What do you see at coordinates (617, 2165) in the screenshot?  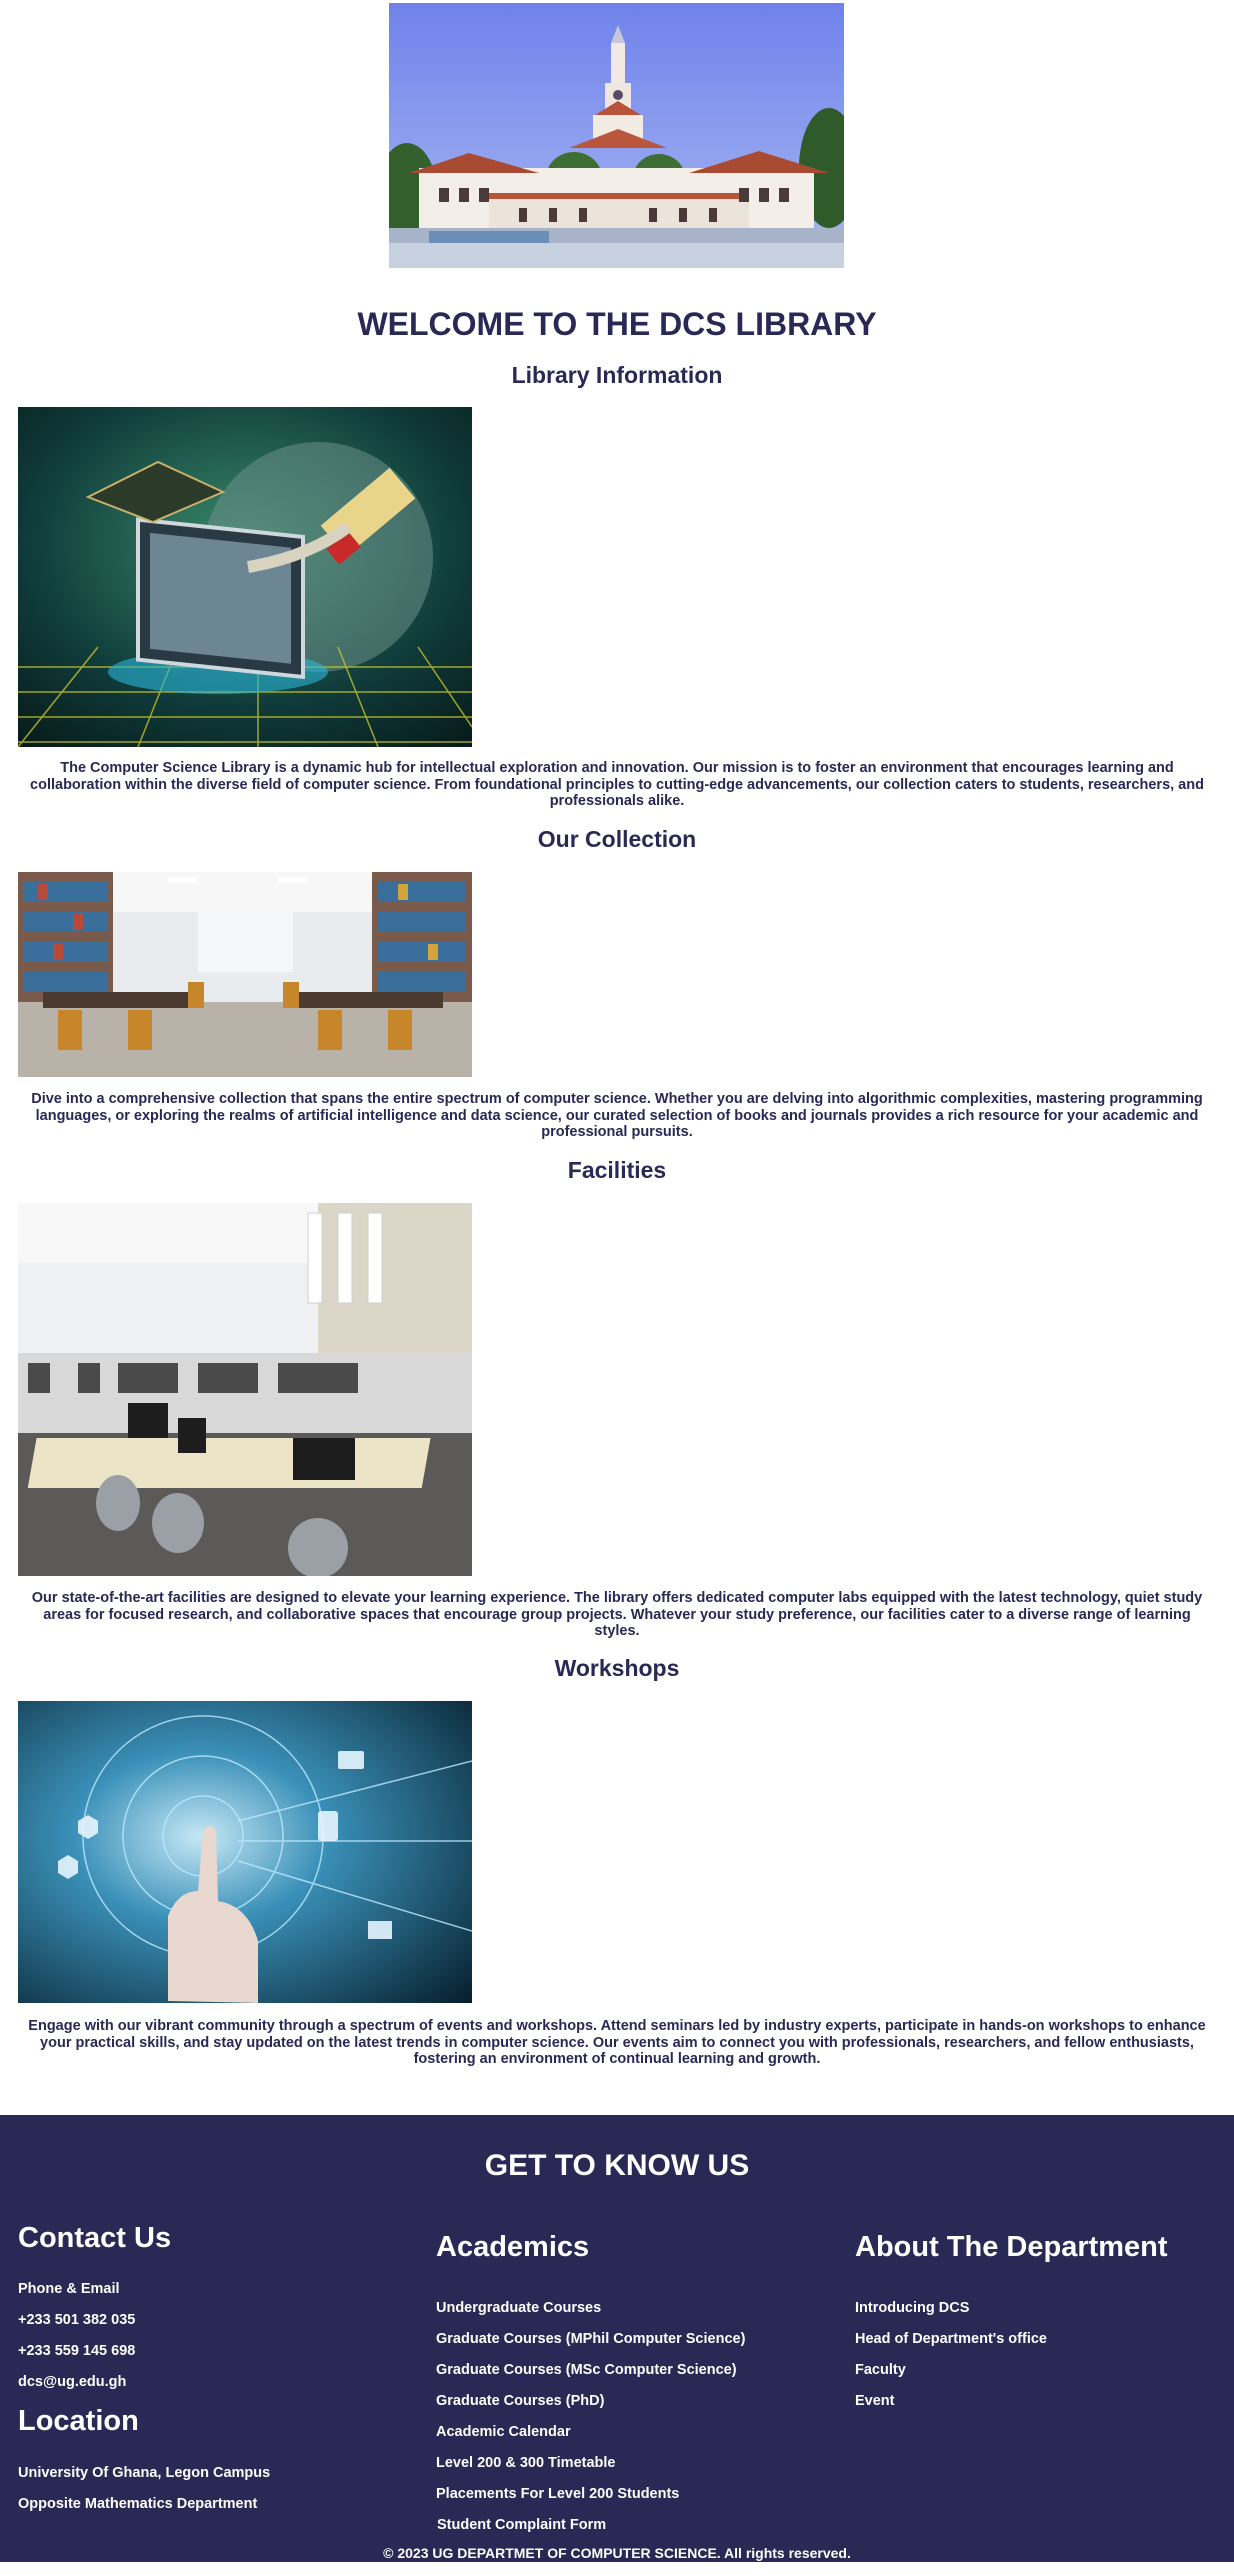 I see `get-to-know-us-heading: GET TO KNOW US` at bounding box center [617, 2165].